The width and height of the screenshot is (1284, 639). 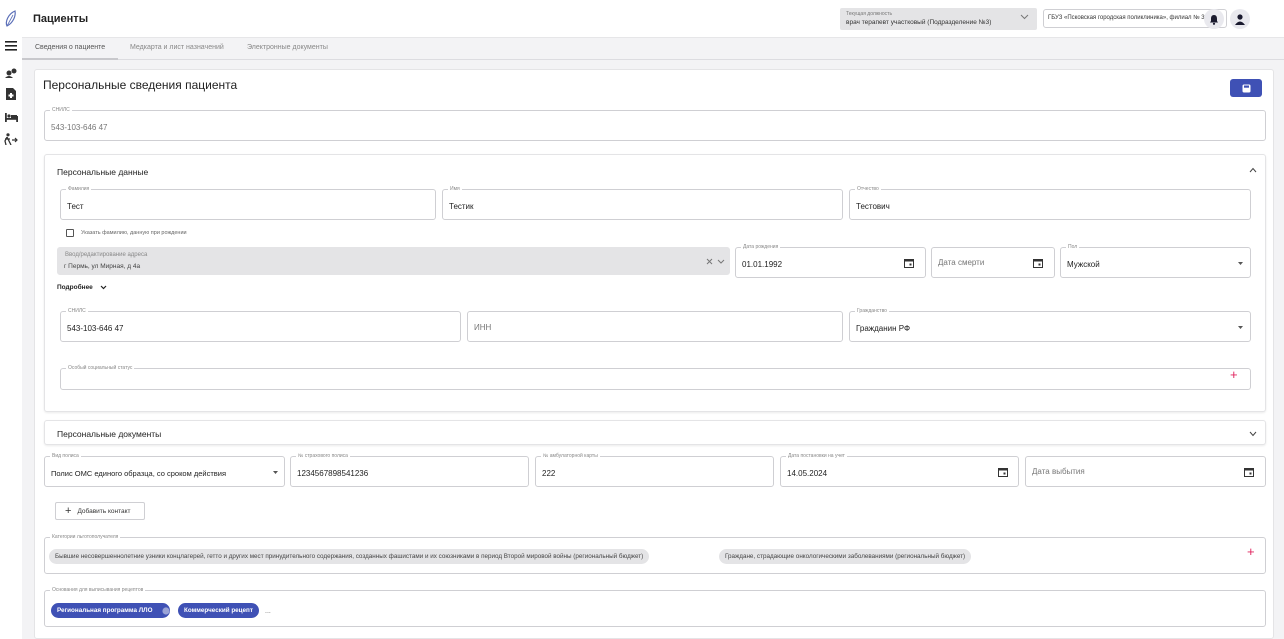 I want to click on gender-select: Пол Мужской, so click(x=1155, y=261).